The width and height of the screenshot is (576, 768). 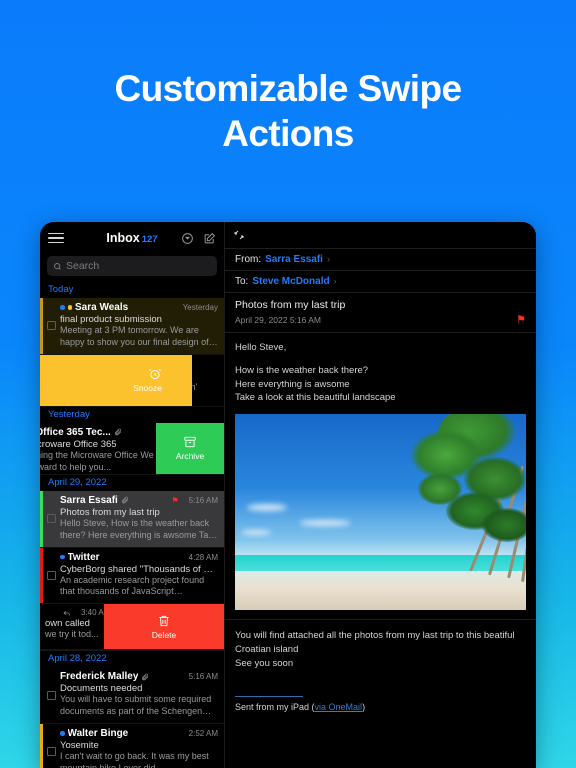 What do you see at coordinates (164, 627) in the screenshot?
I see `swipe-action-delete: Delete` at bounding box center [164, 627].